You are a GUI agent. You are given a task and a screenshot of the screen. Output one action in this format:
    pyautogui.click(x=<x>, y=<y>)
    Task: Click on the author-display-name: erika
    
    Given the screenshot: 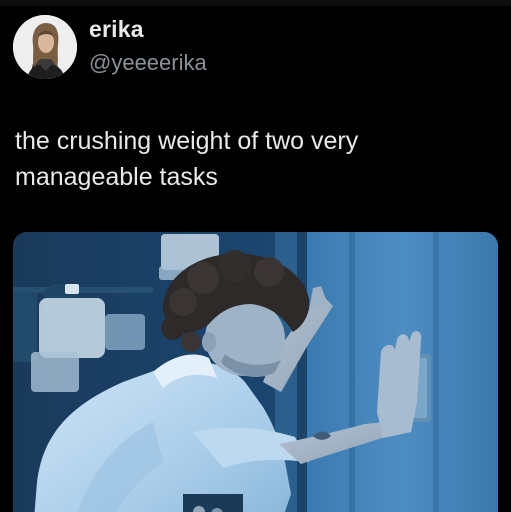 What is the action you would take?
    pyautogui.click(x=239, y=29)
    